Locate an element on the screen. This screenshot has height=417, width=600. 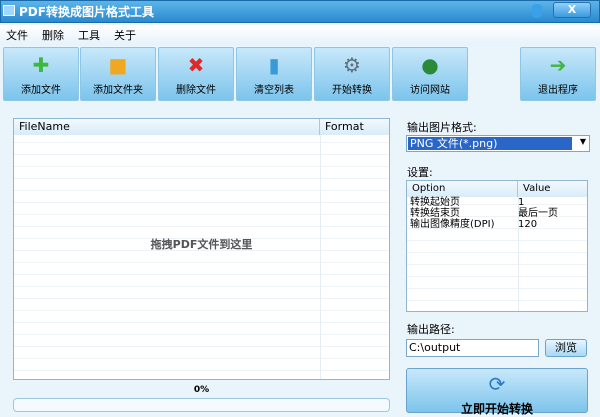
gears-icon: ⚙ is located at coordinates (352, 65).